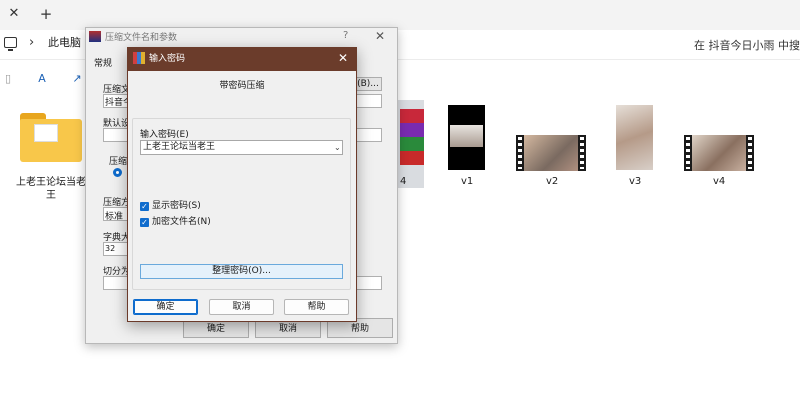 The height and width of the screenshot is (395, 800). I want to click on image-thumbnail, so click(412, 137).